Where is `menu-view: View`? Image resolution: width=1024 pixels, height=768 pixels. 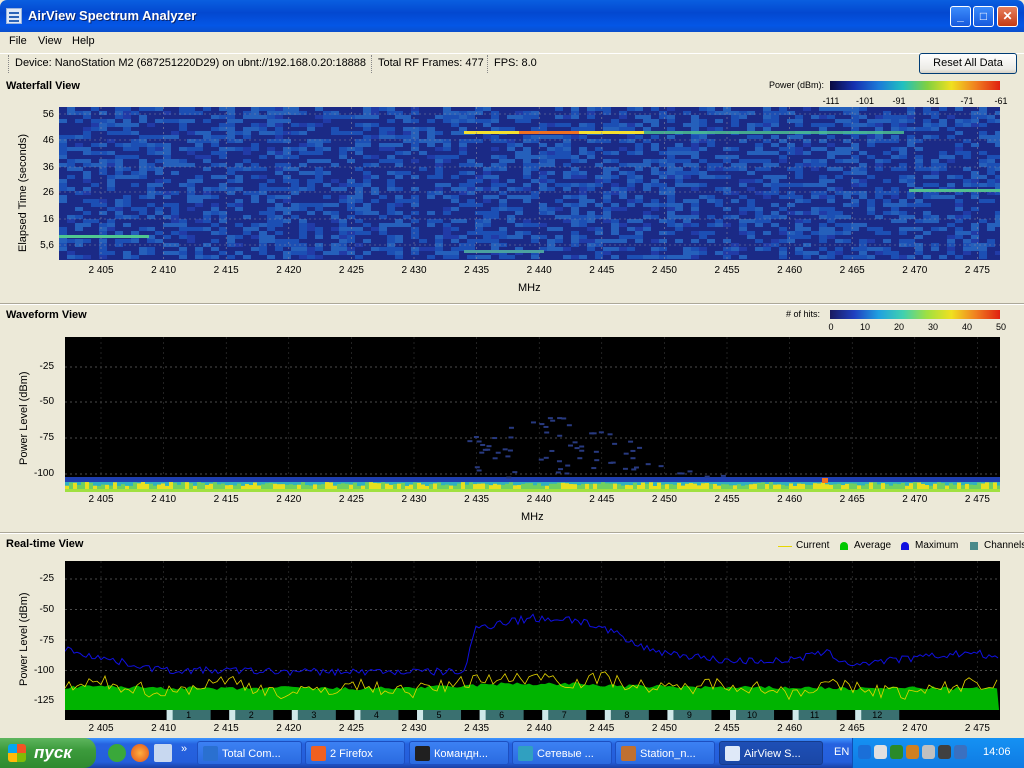
menu-view: View is located at coordinates (50, 41).